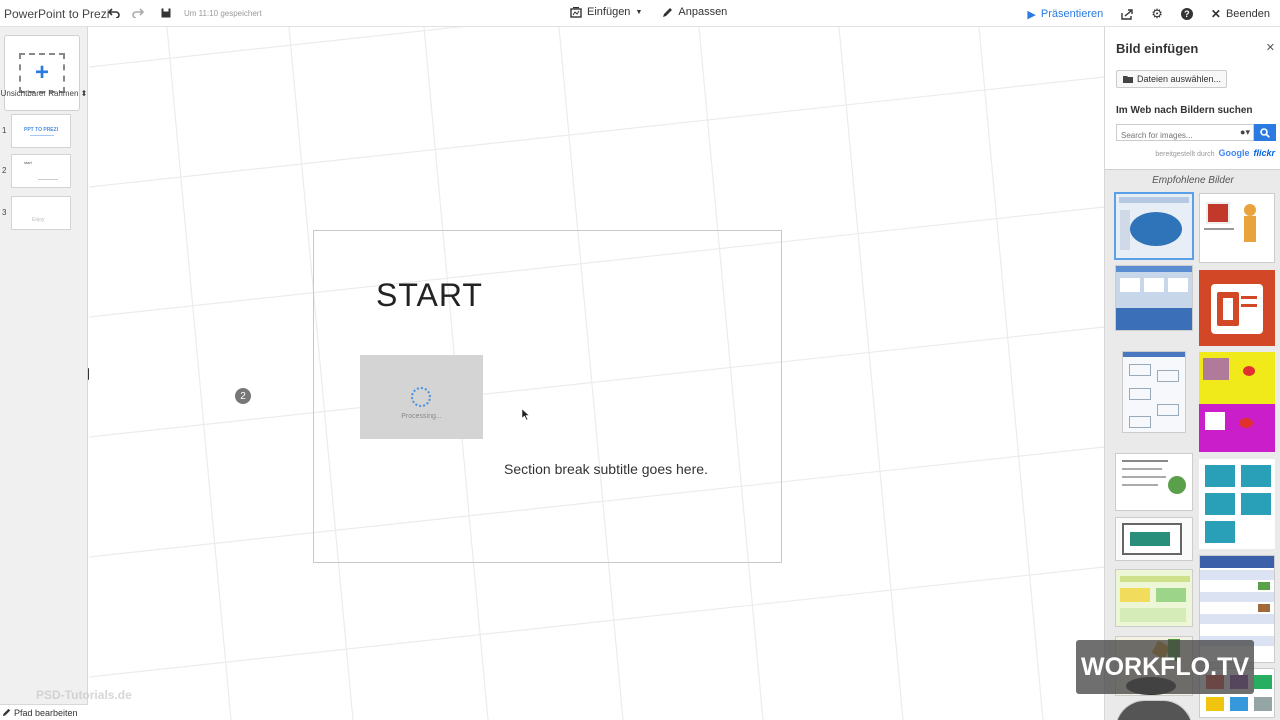  What do you see at coordinates (1128, 79) in the screenshot?
I see `folder-icon` at bounding box center [1128, 79].